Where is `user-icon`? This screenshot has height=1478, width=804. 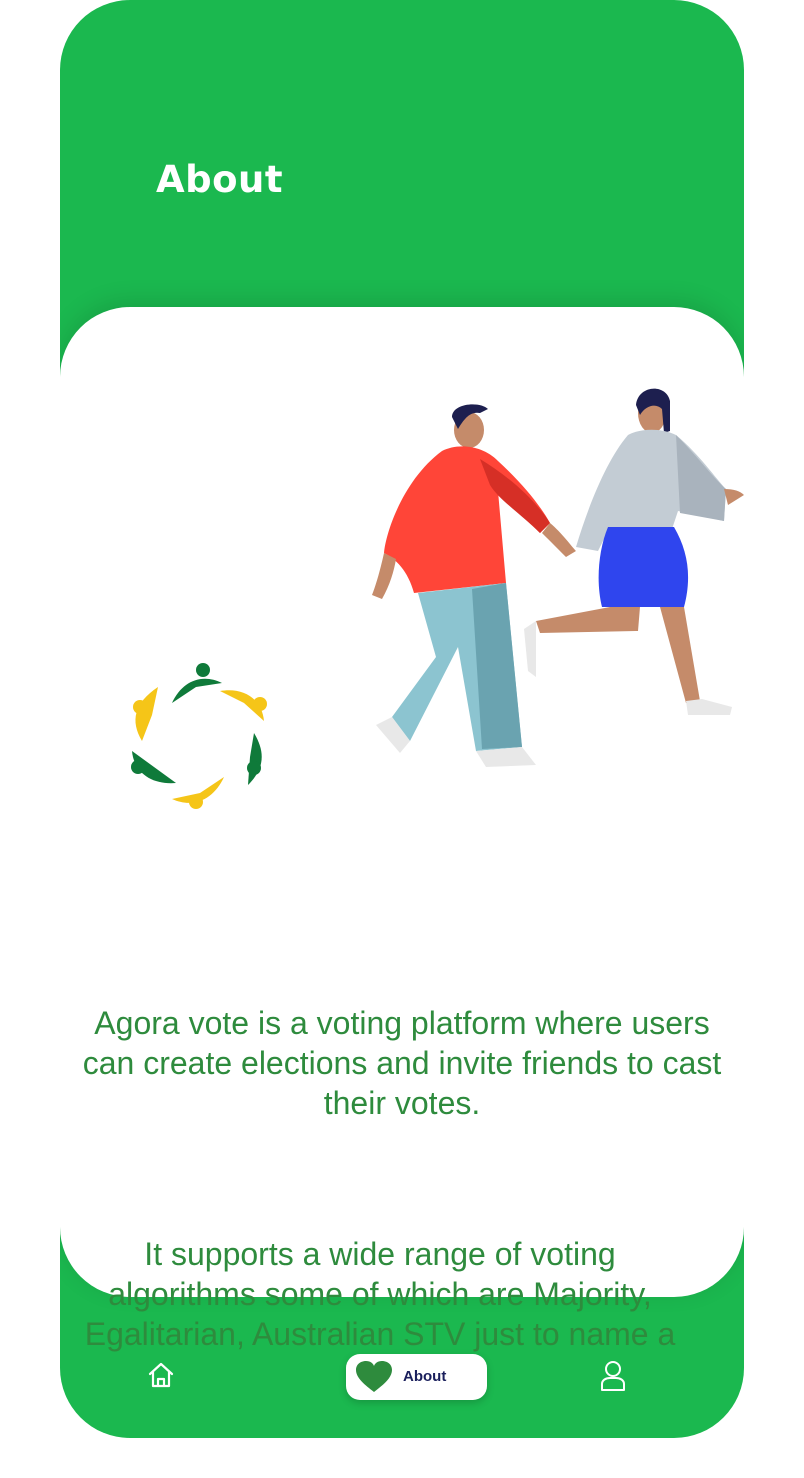
user-icon is located at coordinates (613, 1376).